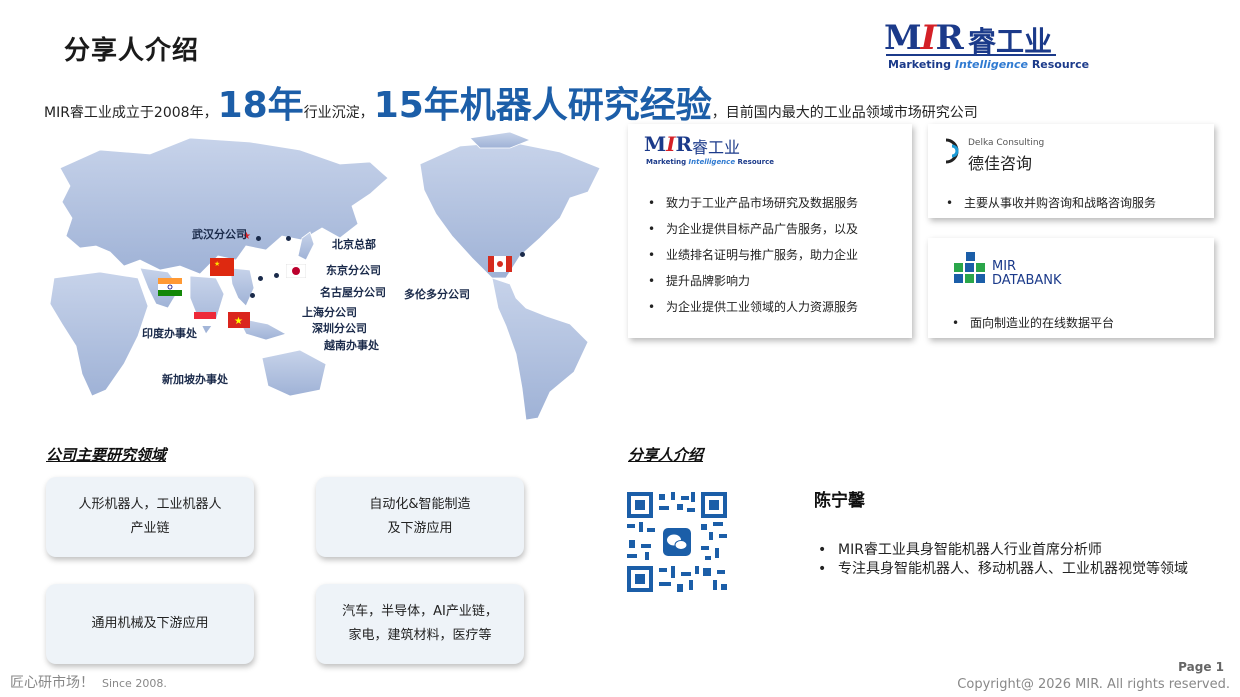 The height and width of the screenshot is (697, 1240). What do you see at coordinates (1006, 143) in the screenshot?
I see `delka-logo-en: Delka Consulting` at bounding box center [1006, 143].